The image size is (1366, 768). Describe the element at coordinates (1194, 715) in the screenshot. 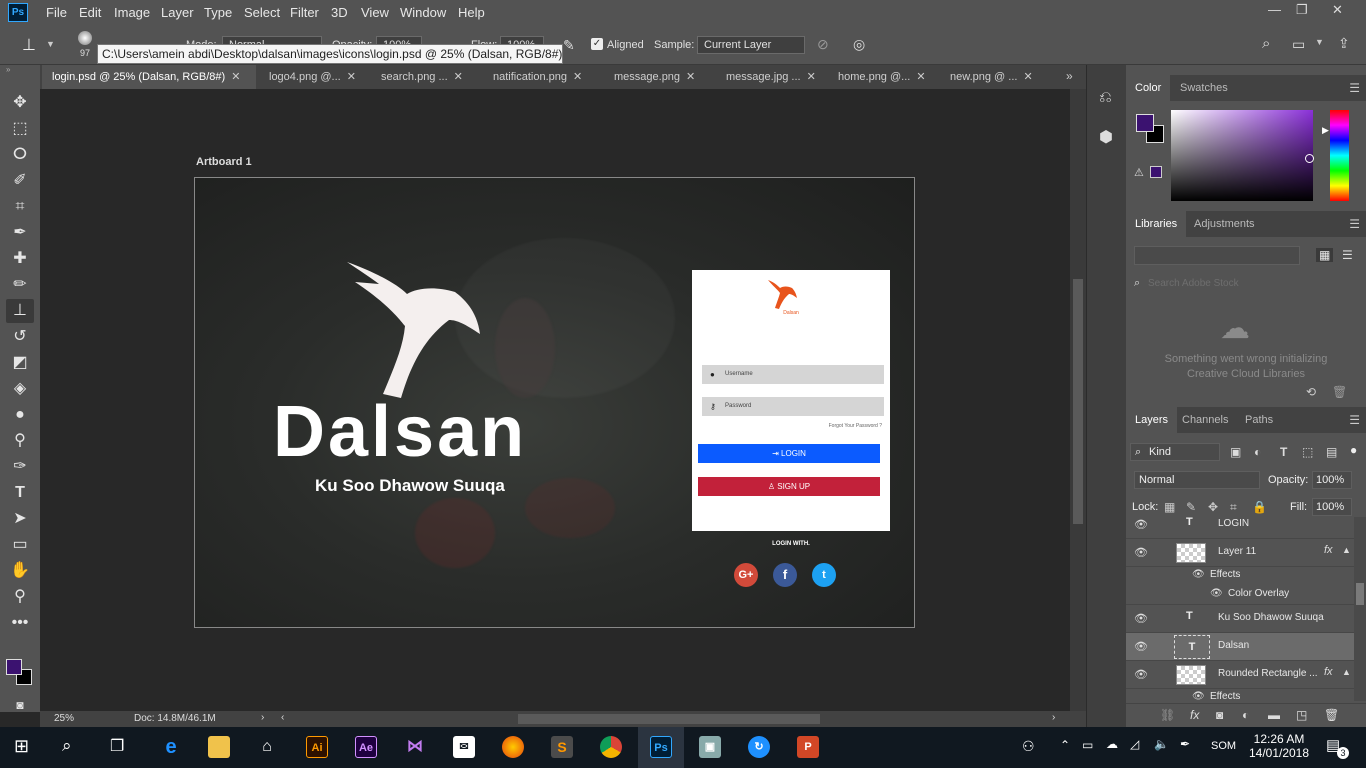

I see `add-style-icon: fx` at that location.